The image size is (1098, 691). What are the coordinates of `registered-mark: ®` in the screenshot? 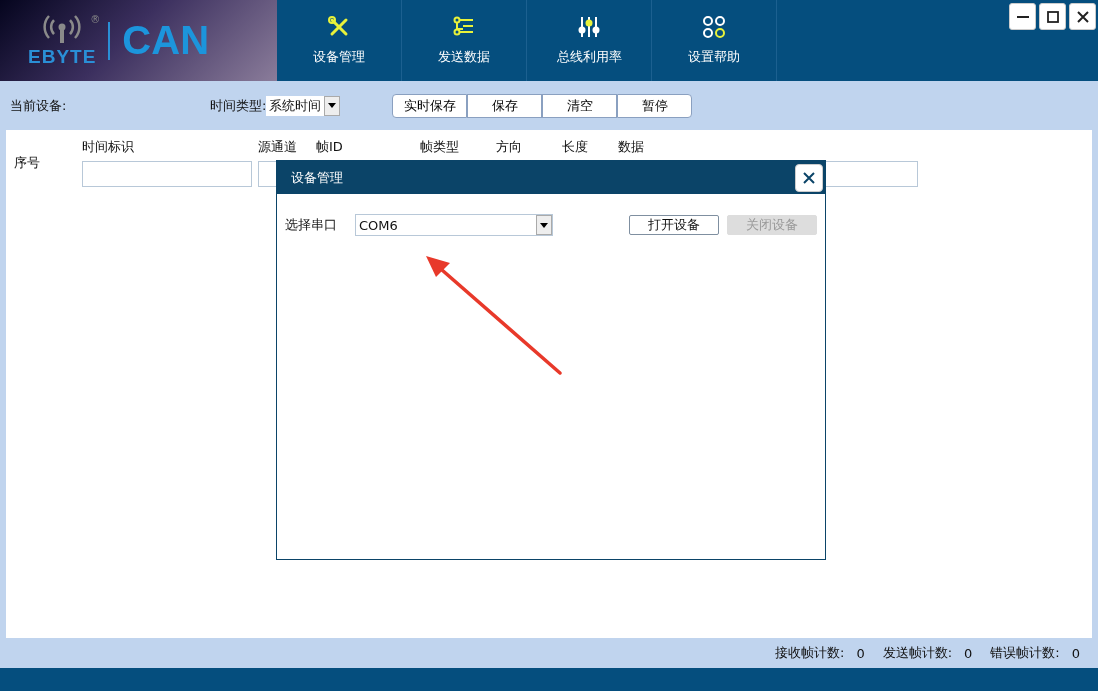 It's located at (95, 19).